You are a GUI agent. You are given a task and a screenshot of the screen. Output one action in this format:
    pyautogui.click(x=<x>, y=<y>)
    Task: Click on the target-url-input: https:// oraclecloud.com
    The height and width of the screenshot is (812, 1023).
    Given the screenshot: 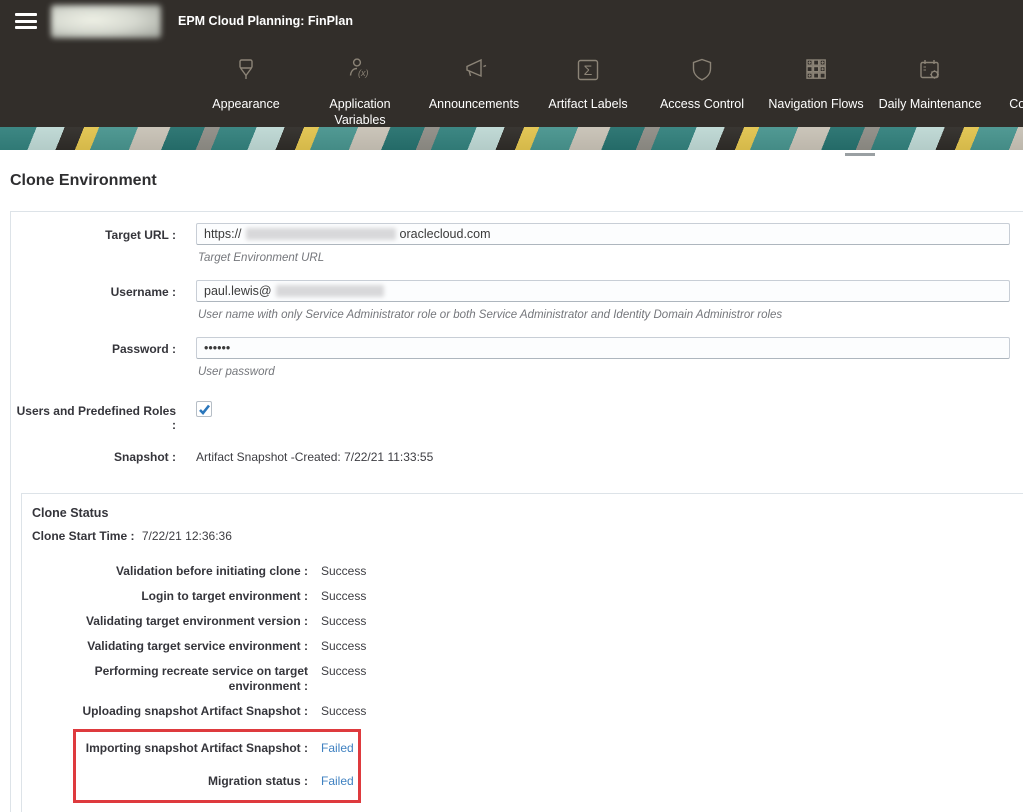 What is the action you would take?
    pyautogui.click(x=603, y=234)
    